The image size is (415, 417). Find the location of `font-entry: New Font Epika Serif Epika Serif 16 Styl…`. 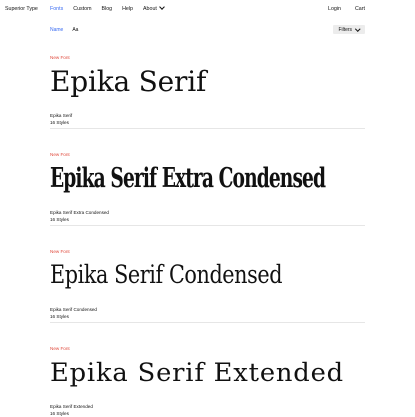

font-entry: New Font Epika Serif Epika Serif 16 Styl… is located at coordinates (207, 92).